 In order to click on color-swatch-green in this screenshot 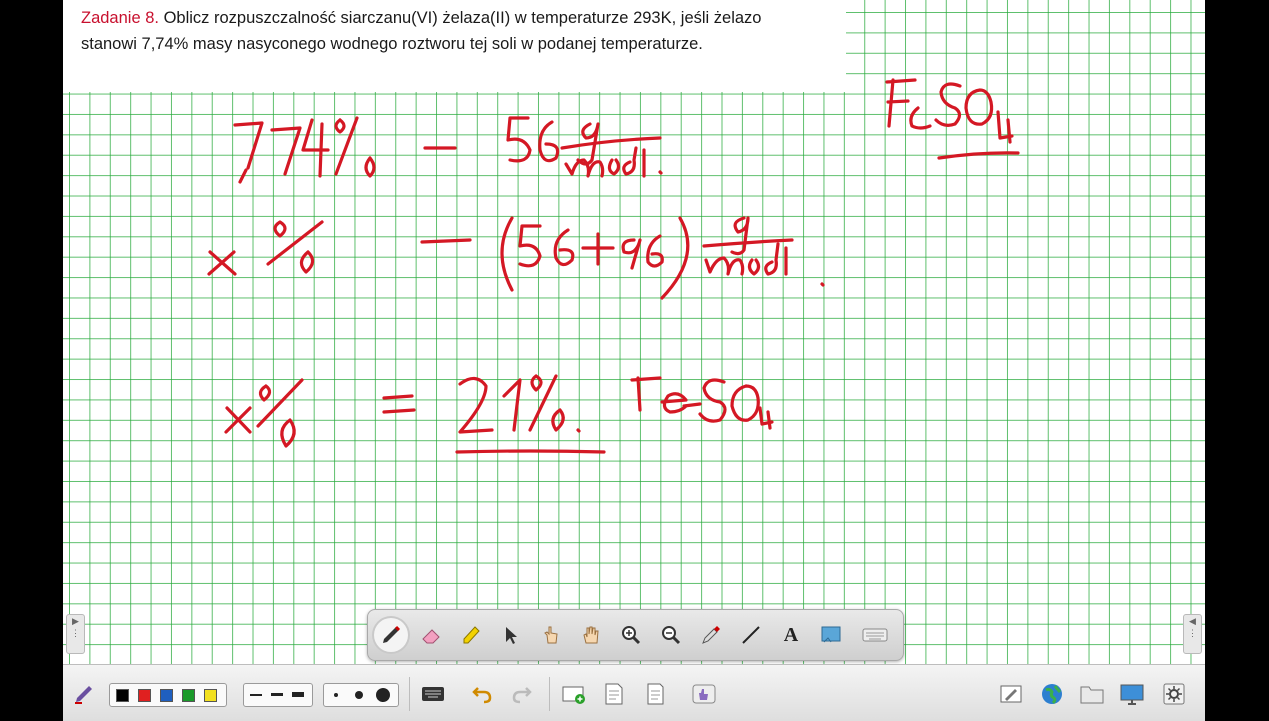, I will do `click(188, 695)`.